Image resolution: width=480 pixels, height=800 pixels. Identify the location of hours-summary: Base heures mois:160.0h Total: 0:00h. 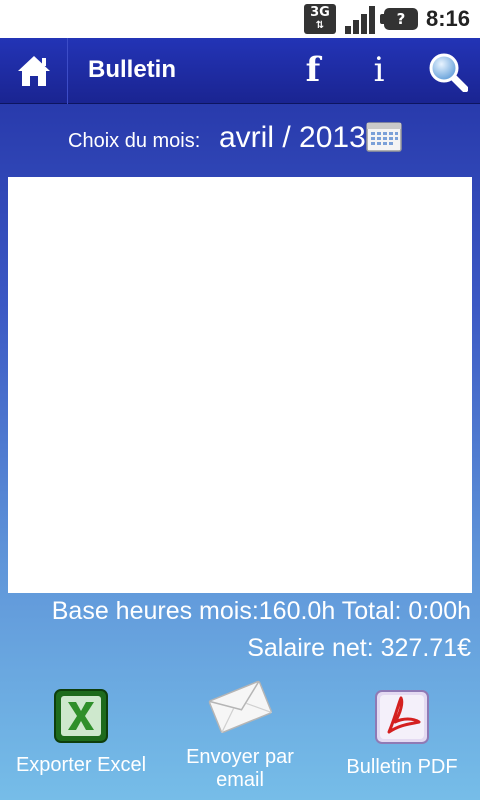
(261, 611).